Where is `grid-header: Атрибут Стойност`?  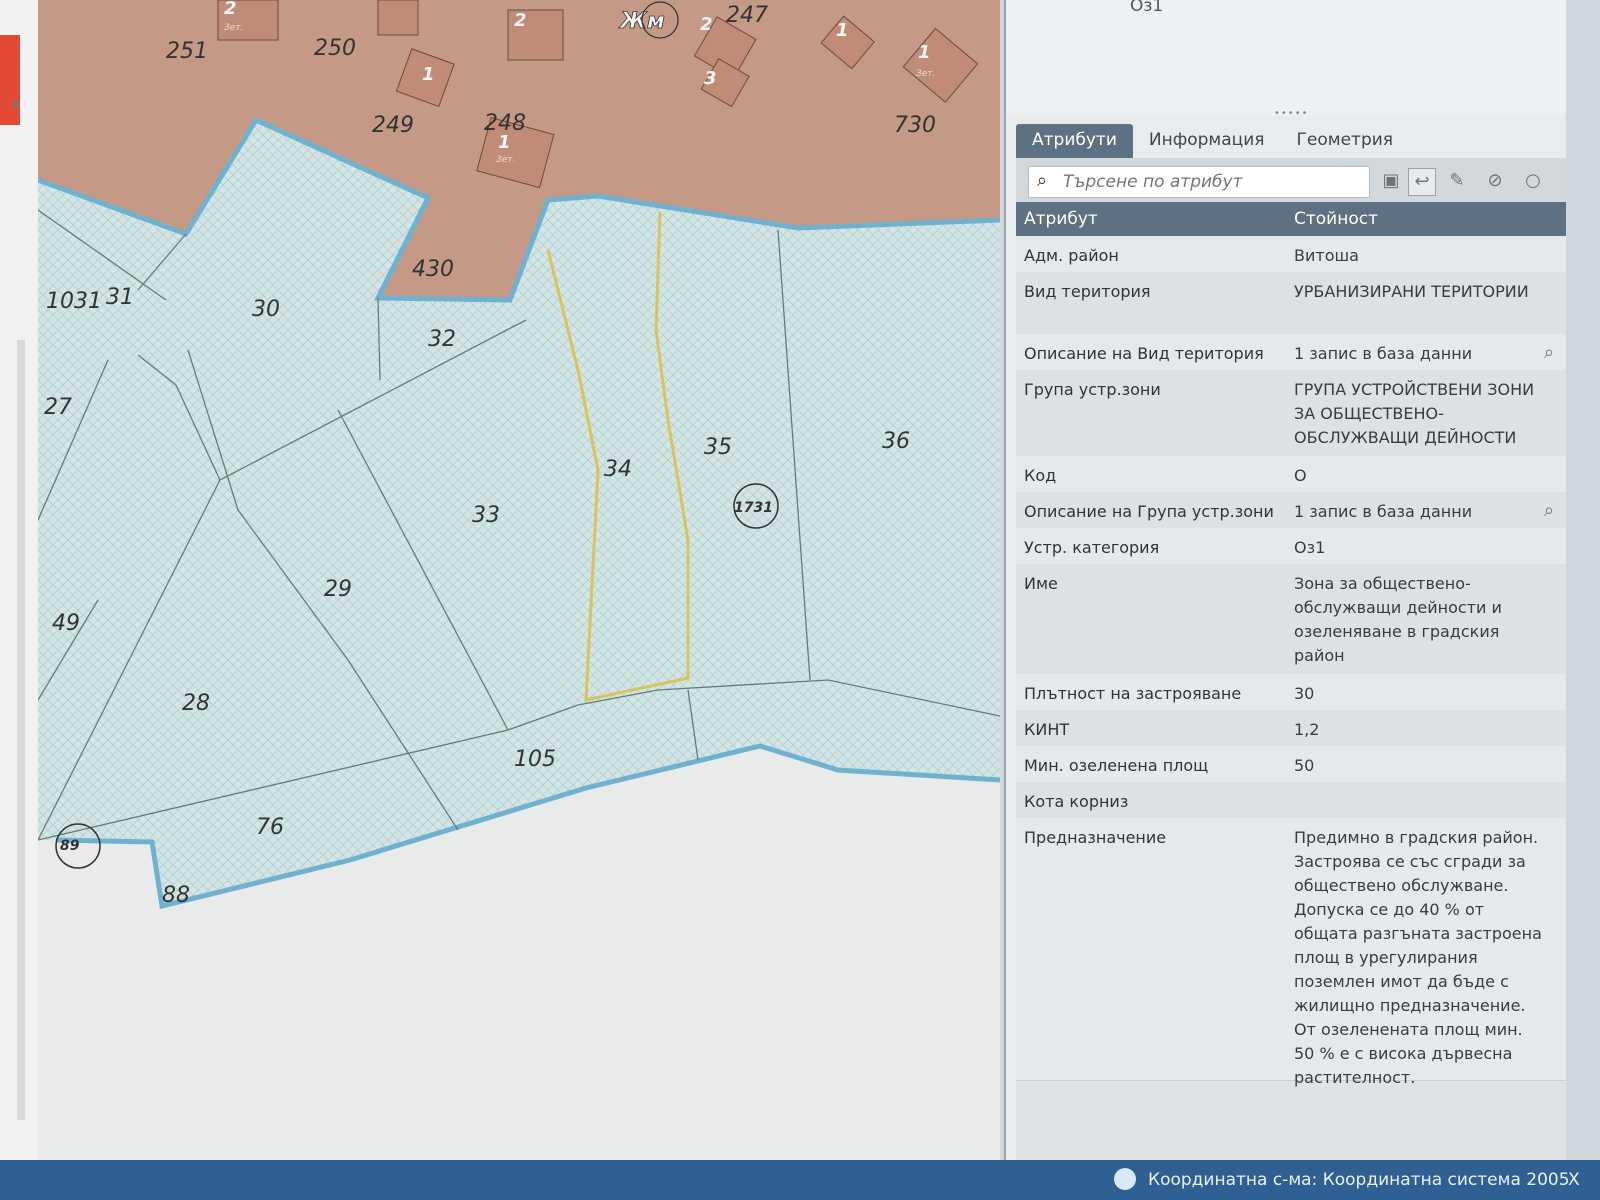 grid-header: Атрибут Стойност is located at coordinates (1291, 219).